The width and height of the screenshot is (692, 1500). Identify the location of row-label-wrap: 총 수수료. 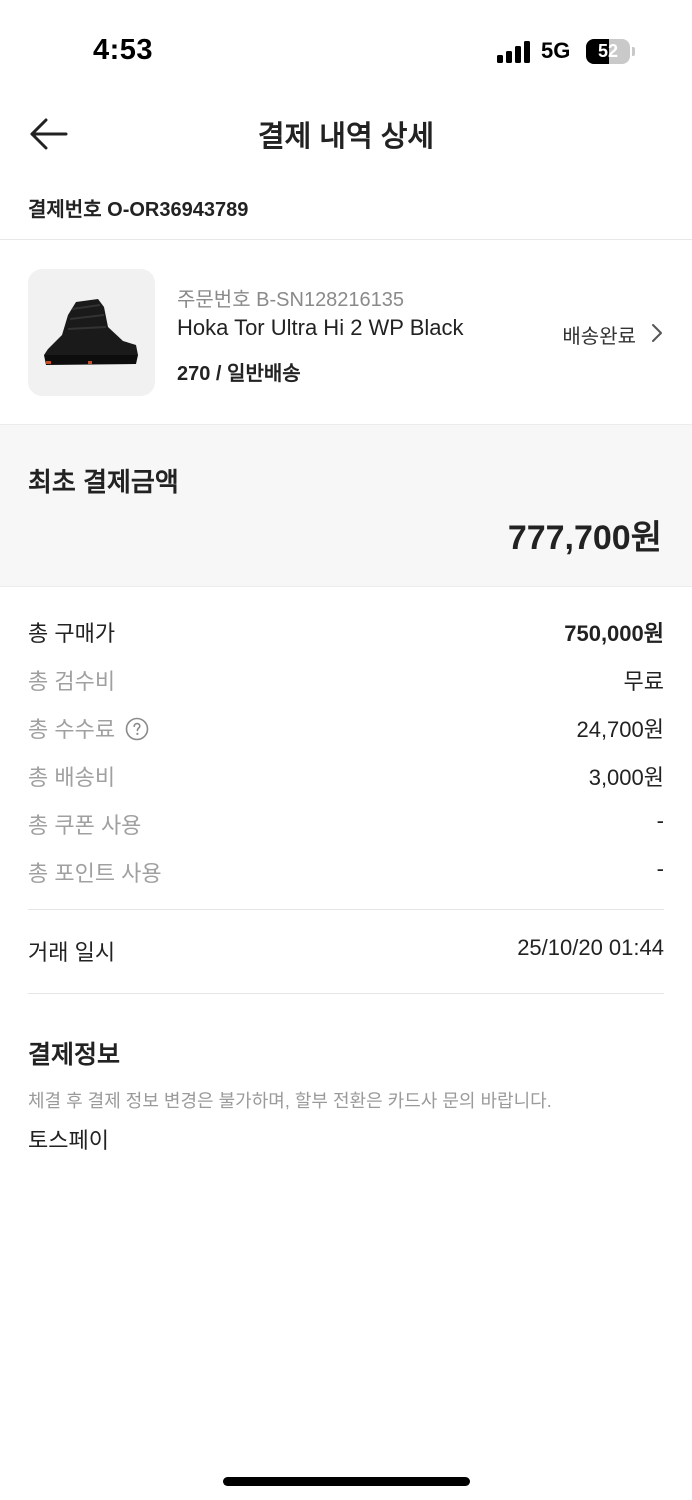
(88, 728).